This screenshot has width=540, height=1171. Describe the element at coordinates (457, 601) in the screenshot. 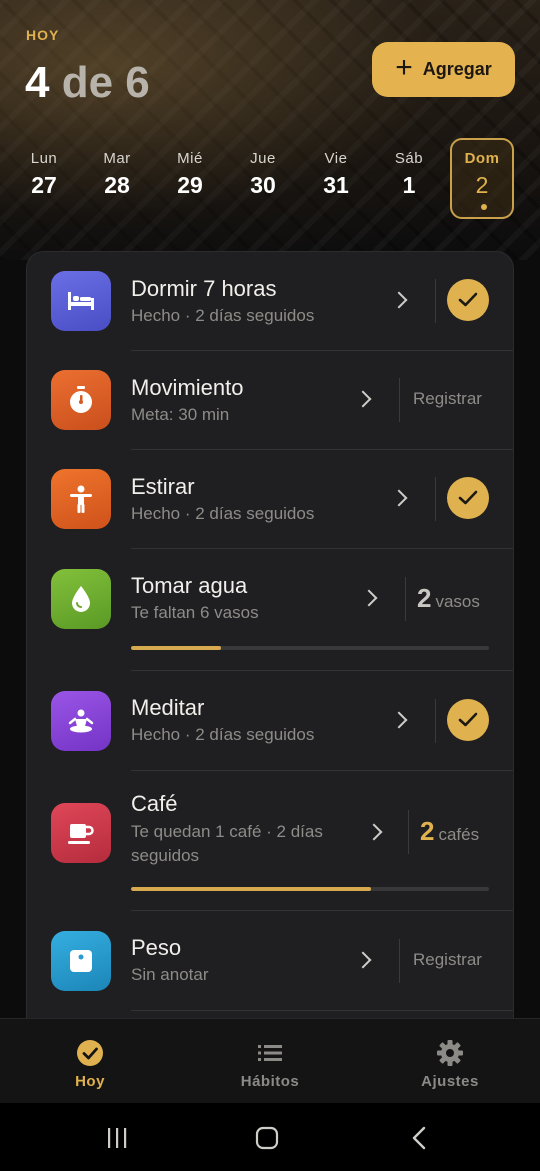

I see `water-unit: vasos` at that location.